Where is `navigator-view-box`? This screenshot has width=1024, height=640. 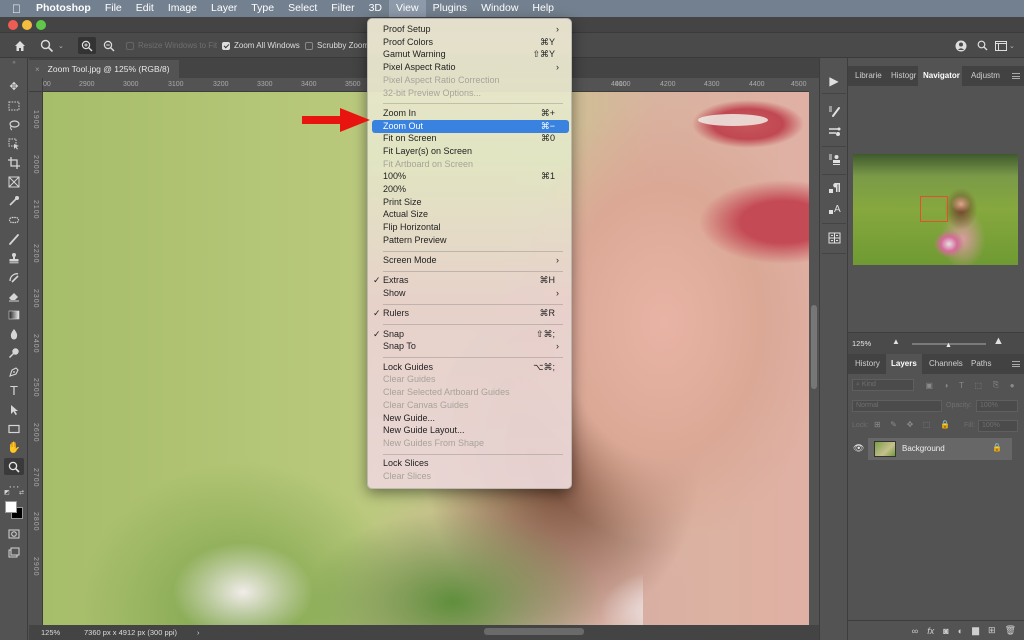
navigator-view-box is located at coordinates (934, 209).